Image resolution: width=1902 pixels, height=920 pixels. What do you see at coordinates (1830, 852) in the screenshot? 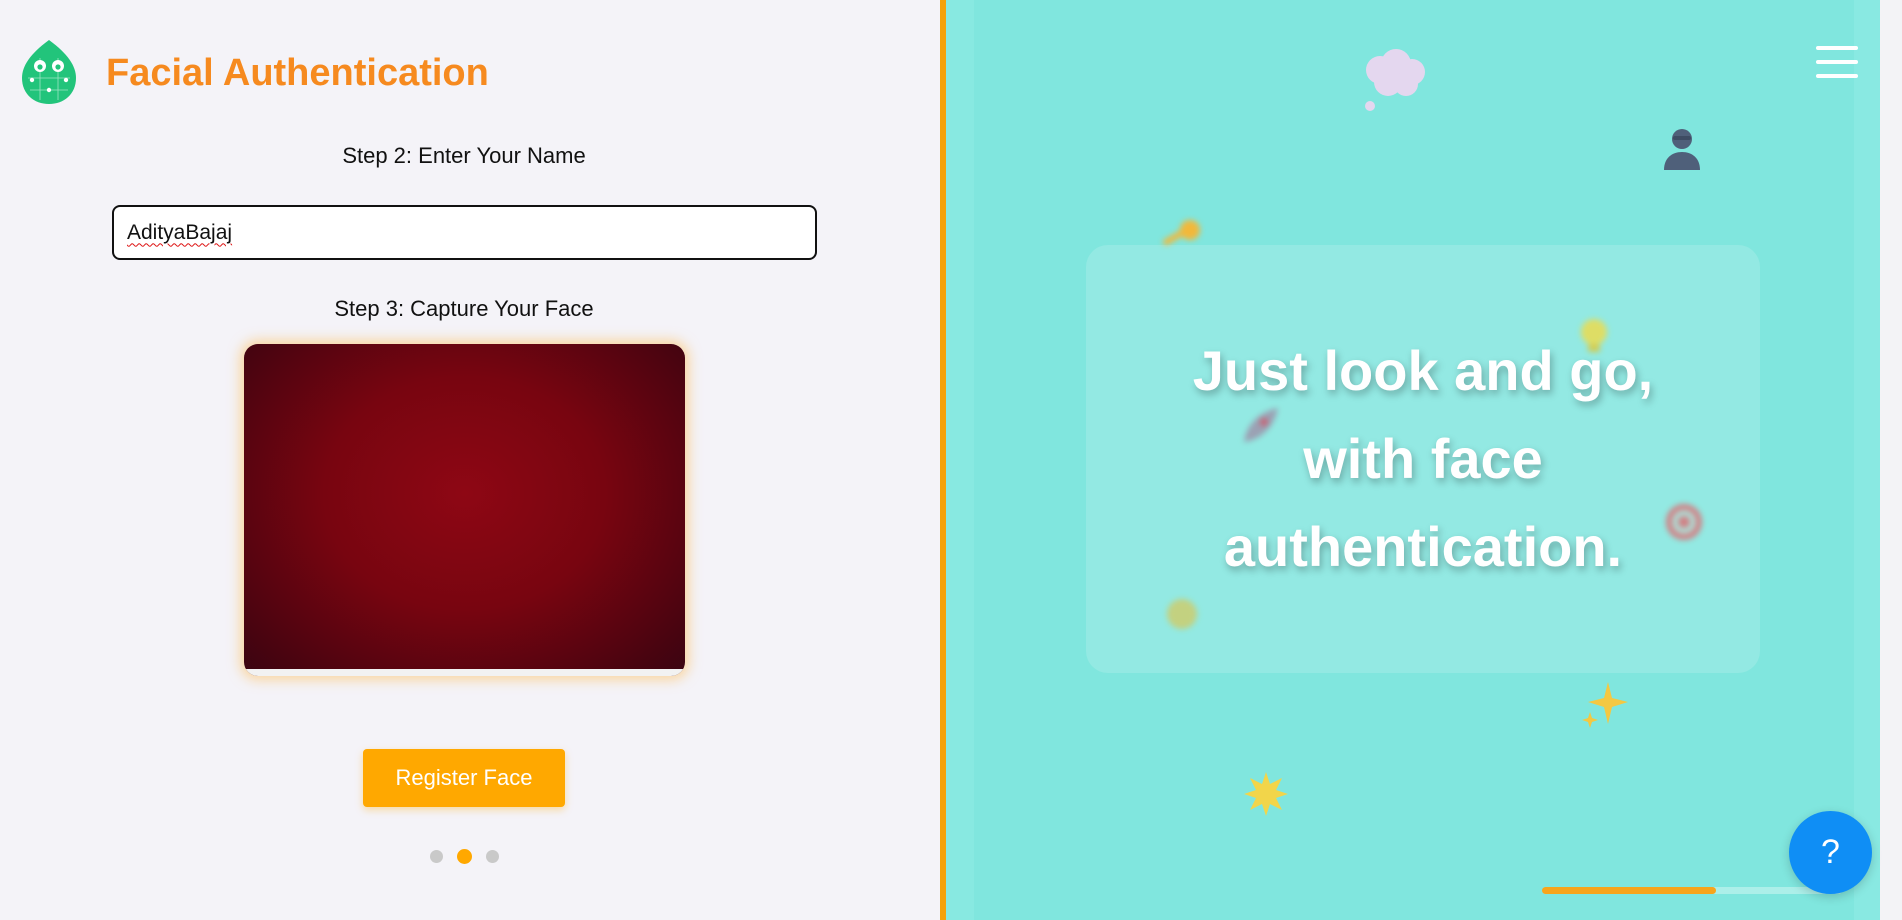
I see `help-button: ?` at bounding box center [1830, 852].